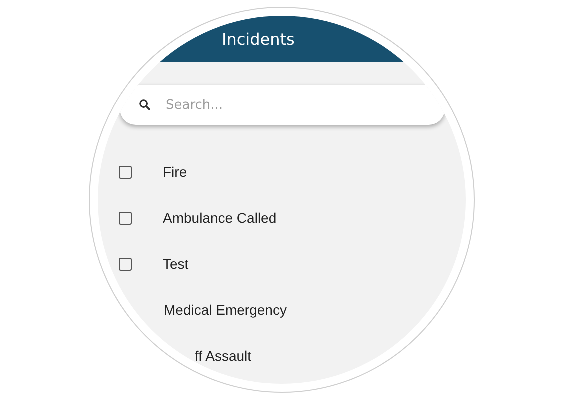 This screenshot has width=564, height=400. What do you see at coordinates (175, 172) in the screenshot?
I see `incident-label: Fire` at bounding box center [175, 172].